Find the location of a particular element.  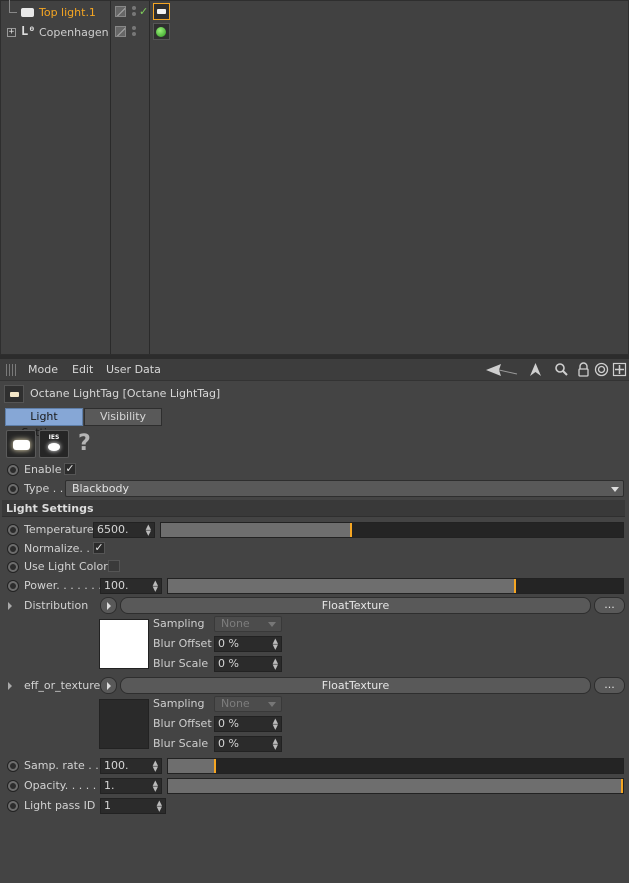

opacity-value: 1. is located at coordinates (109, 785).